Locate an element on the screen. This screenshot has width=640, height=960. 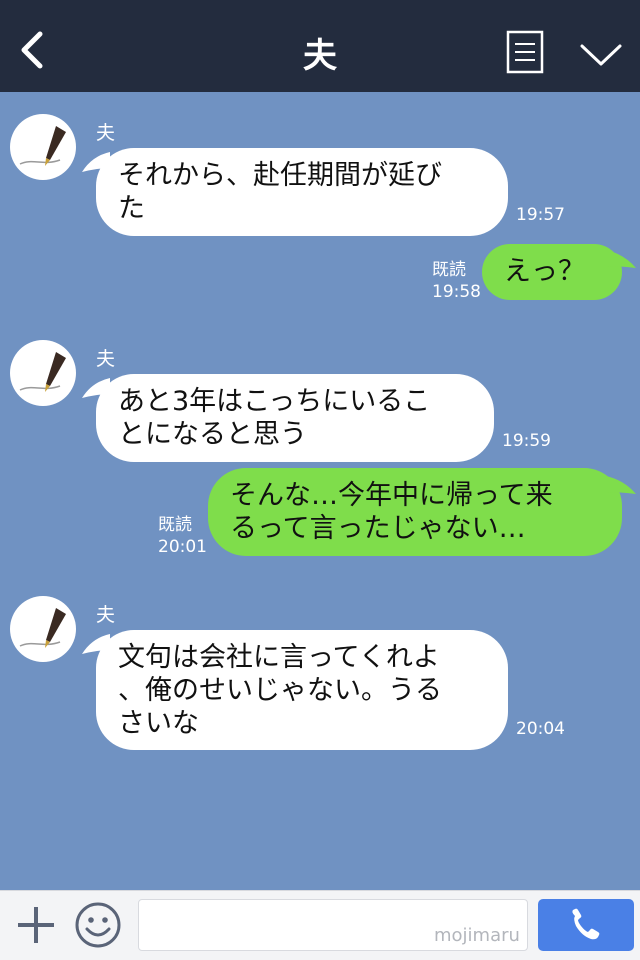
message-line: た is located at coordinates (131, 208).